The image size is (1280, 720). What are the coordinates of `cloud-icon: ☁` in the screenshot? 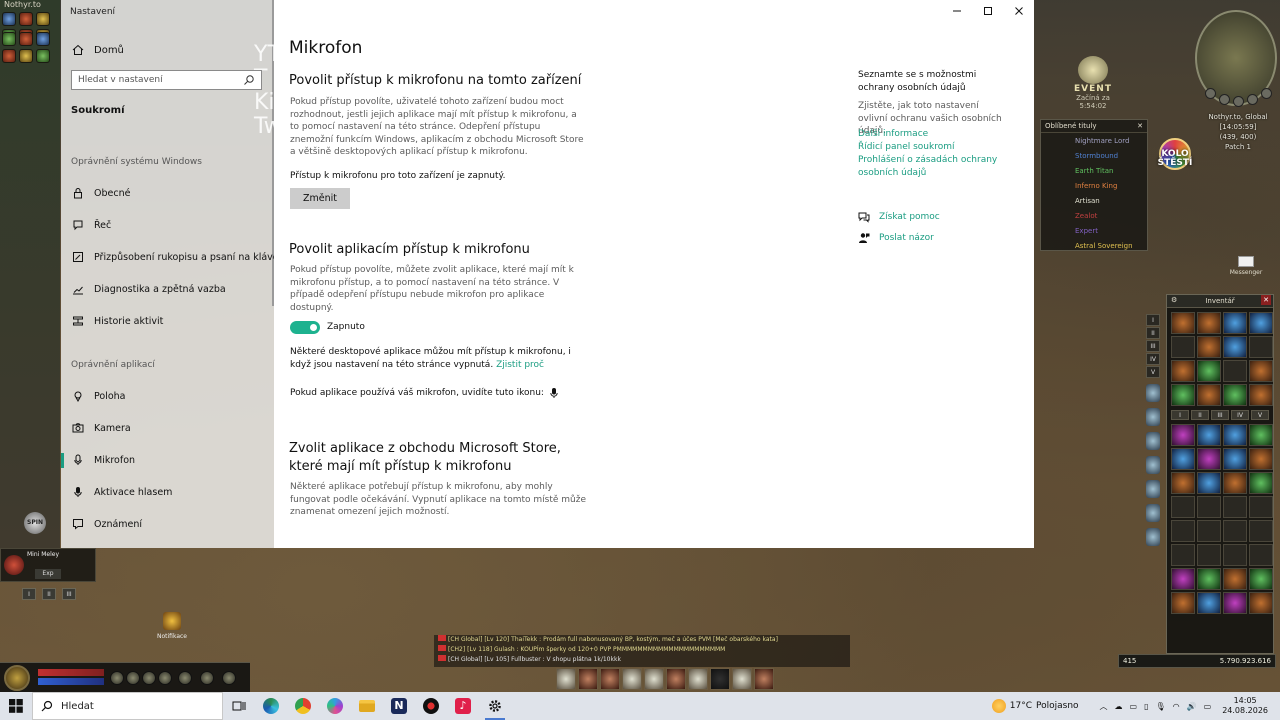 It's located at (1119, 706).